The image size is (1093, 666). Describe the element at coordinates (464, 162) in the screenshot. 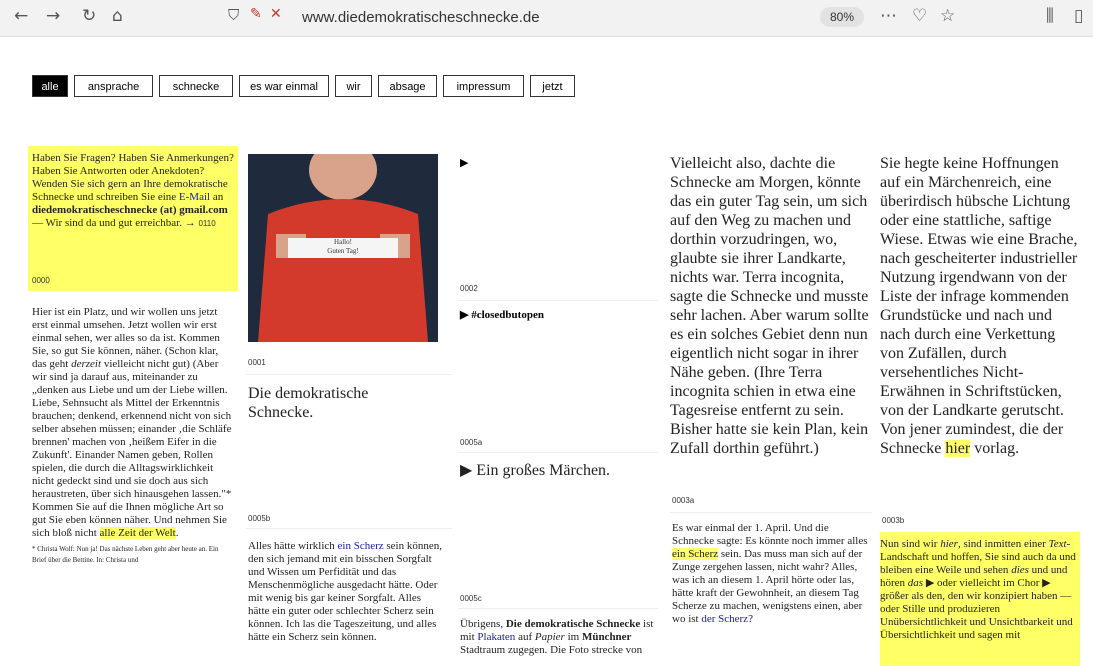

I see `expand-arrow: ▶` at that location.